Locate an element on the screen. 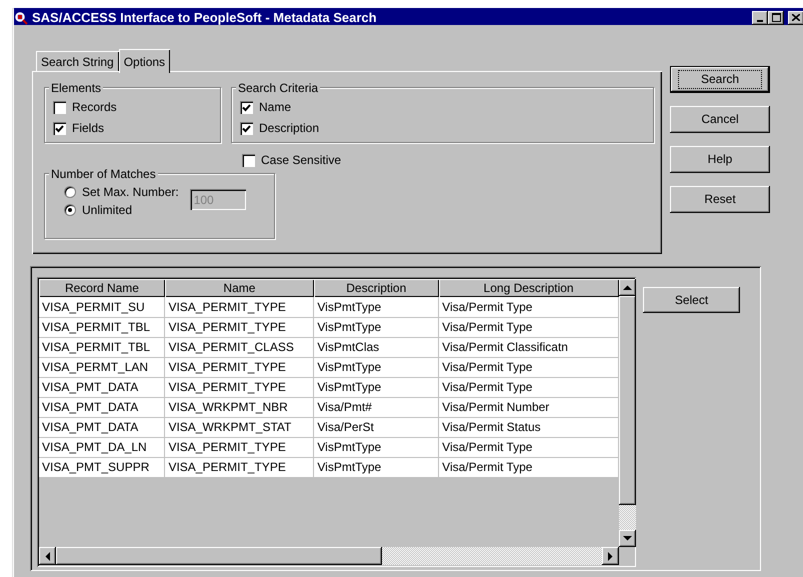 Image resolution: width=803 pixels, height=577 pixels. dialog-button: Reset is located at coordinates (720, 199).